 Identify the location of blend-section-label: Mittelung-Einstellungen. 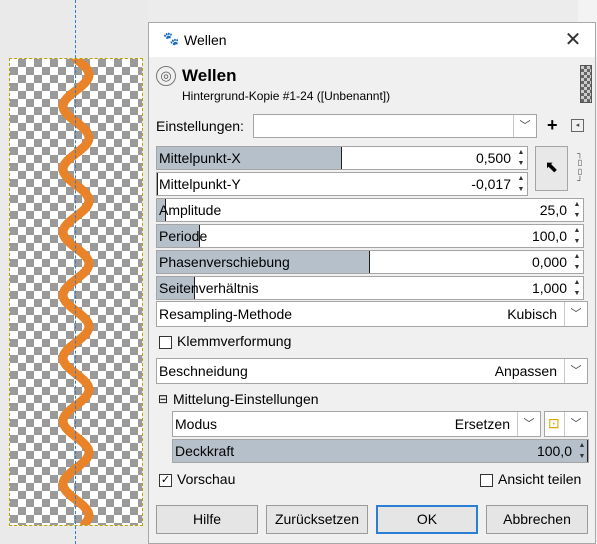
(246, 399).